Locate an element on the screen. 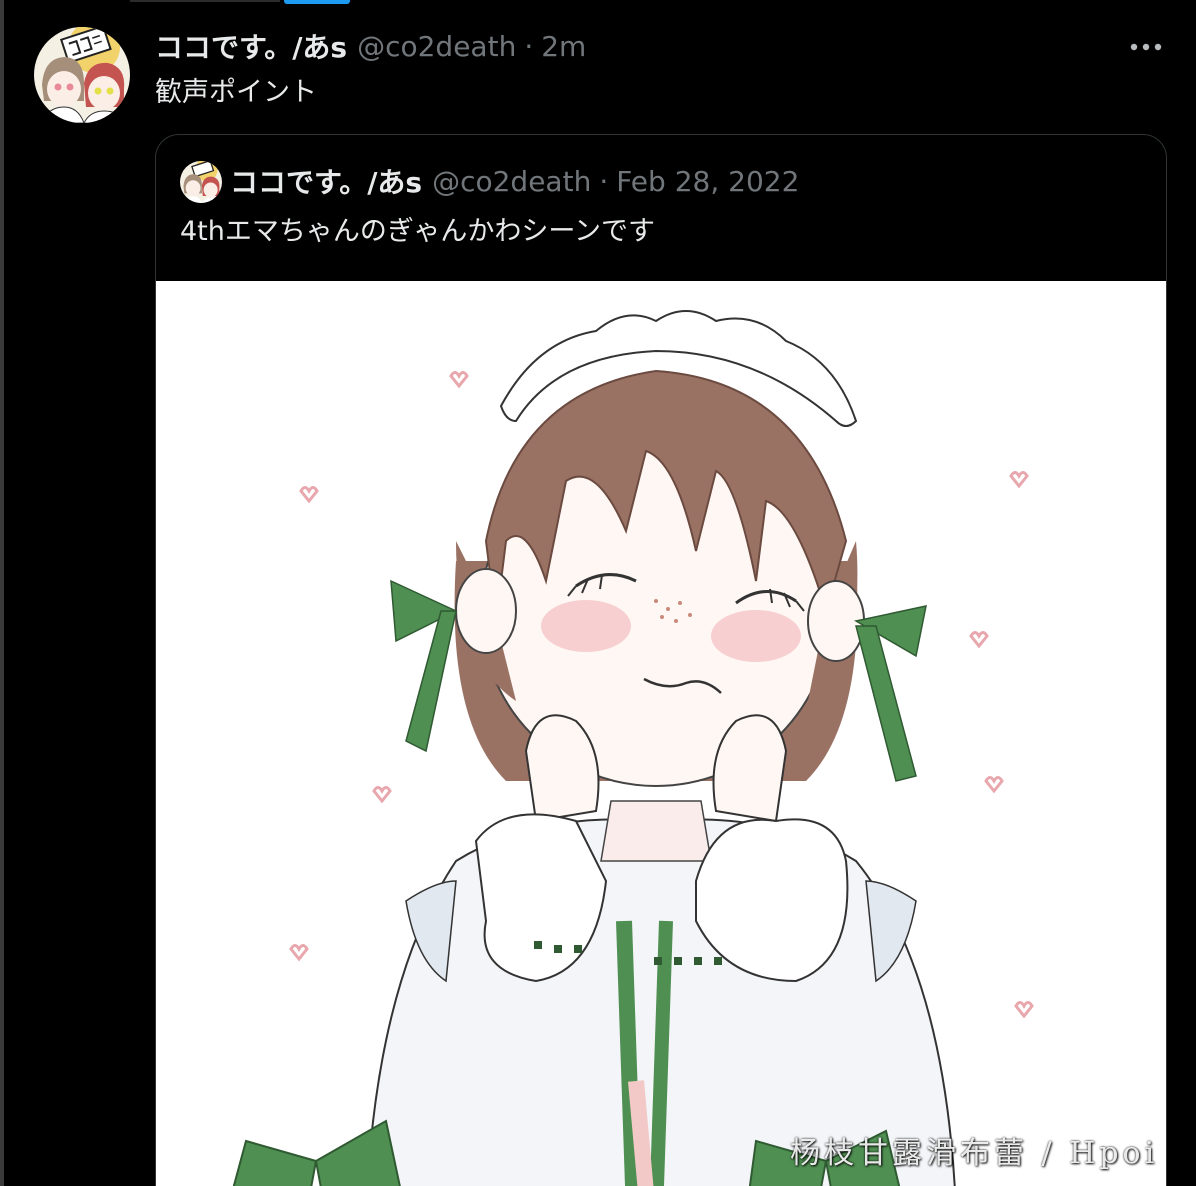 The image size is (1196, 1186). quoted-tweet-text: 4thエマちゃんのぎゃんかわシーンです is located at coordinates (417, 231).